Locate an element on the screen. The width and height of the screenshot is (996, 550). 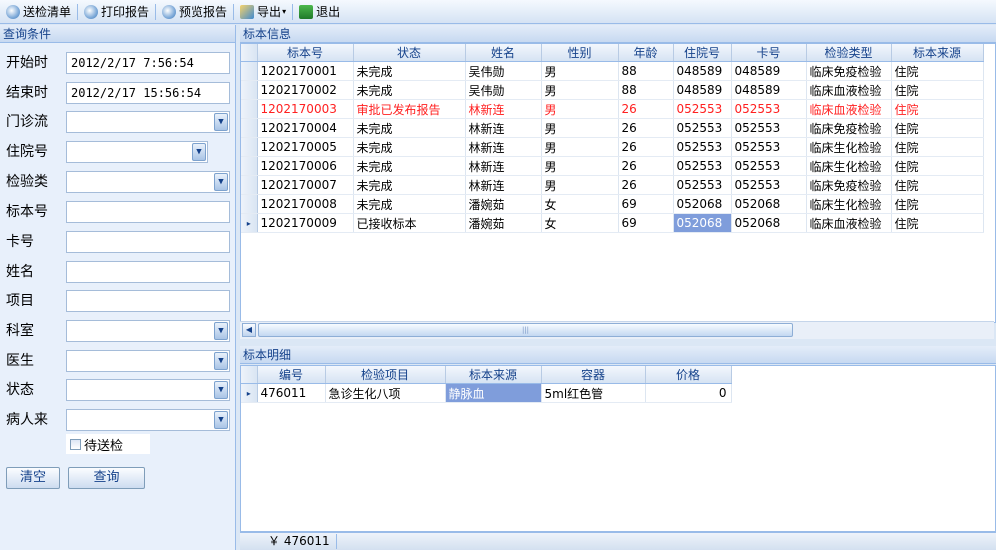
search-button: 查询 is located at coordinates (106, 478).